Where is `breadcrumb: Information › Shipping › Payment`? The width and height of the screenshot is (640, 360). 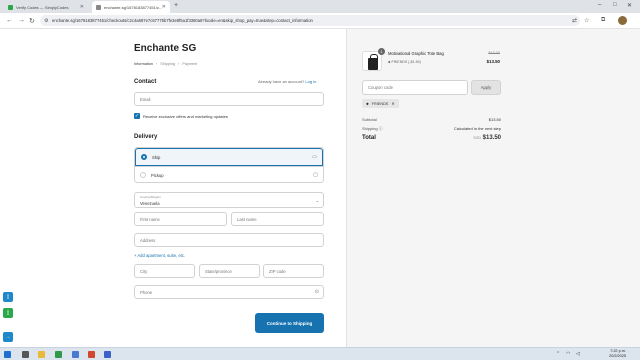 breadcrumb: Information › Shipping › Payment is located at coordinates (165, 64).